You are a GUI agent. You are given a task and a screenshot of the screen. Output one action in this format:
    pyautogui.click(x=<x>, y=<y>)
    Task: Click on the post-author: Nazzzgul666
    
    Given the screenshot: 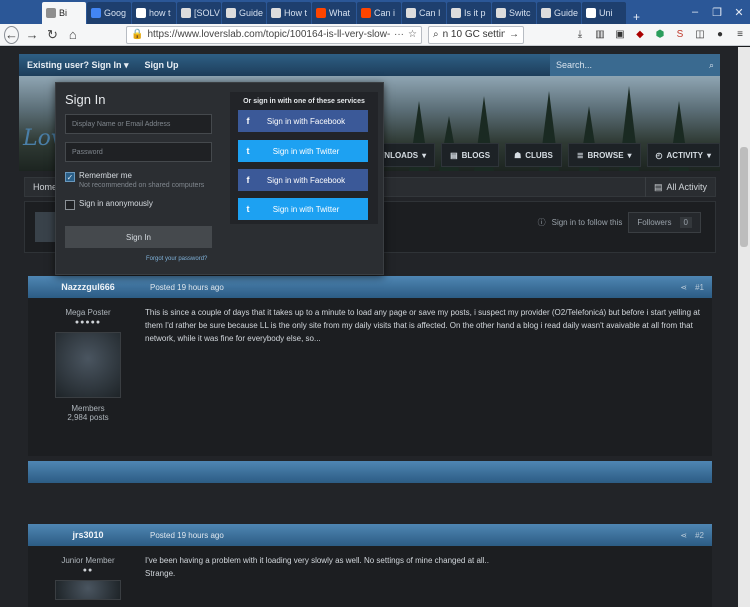 What is the action you would take?
    pyautogui.click(x=88, y=287)
    